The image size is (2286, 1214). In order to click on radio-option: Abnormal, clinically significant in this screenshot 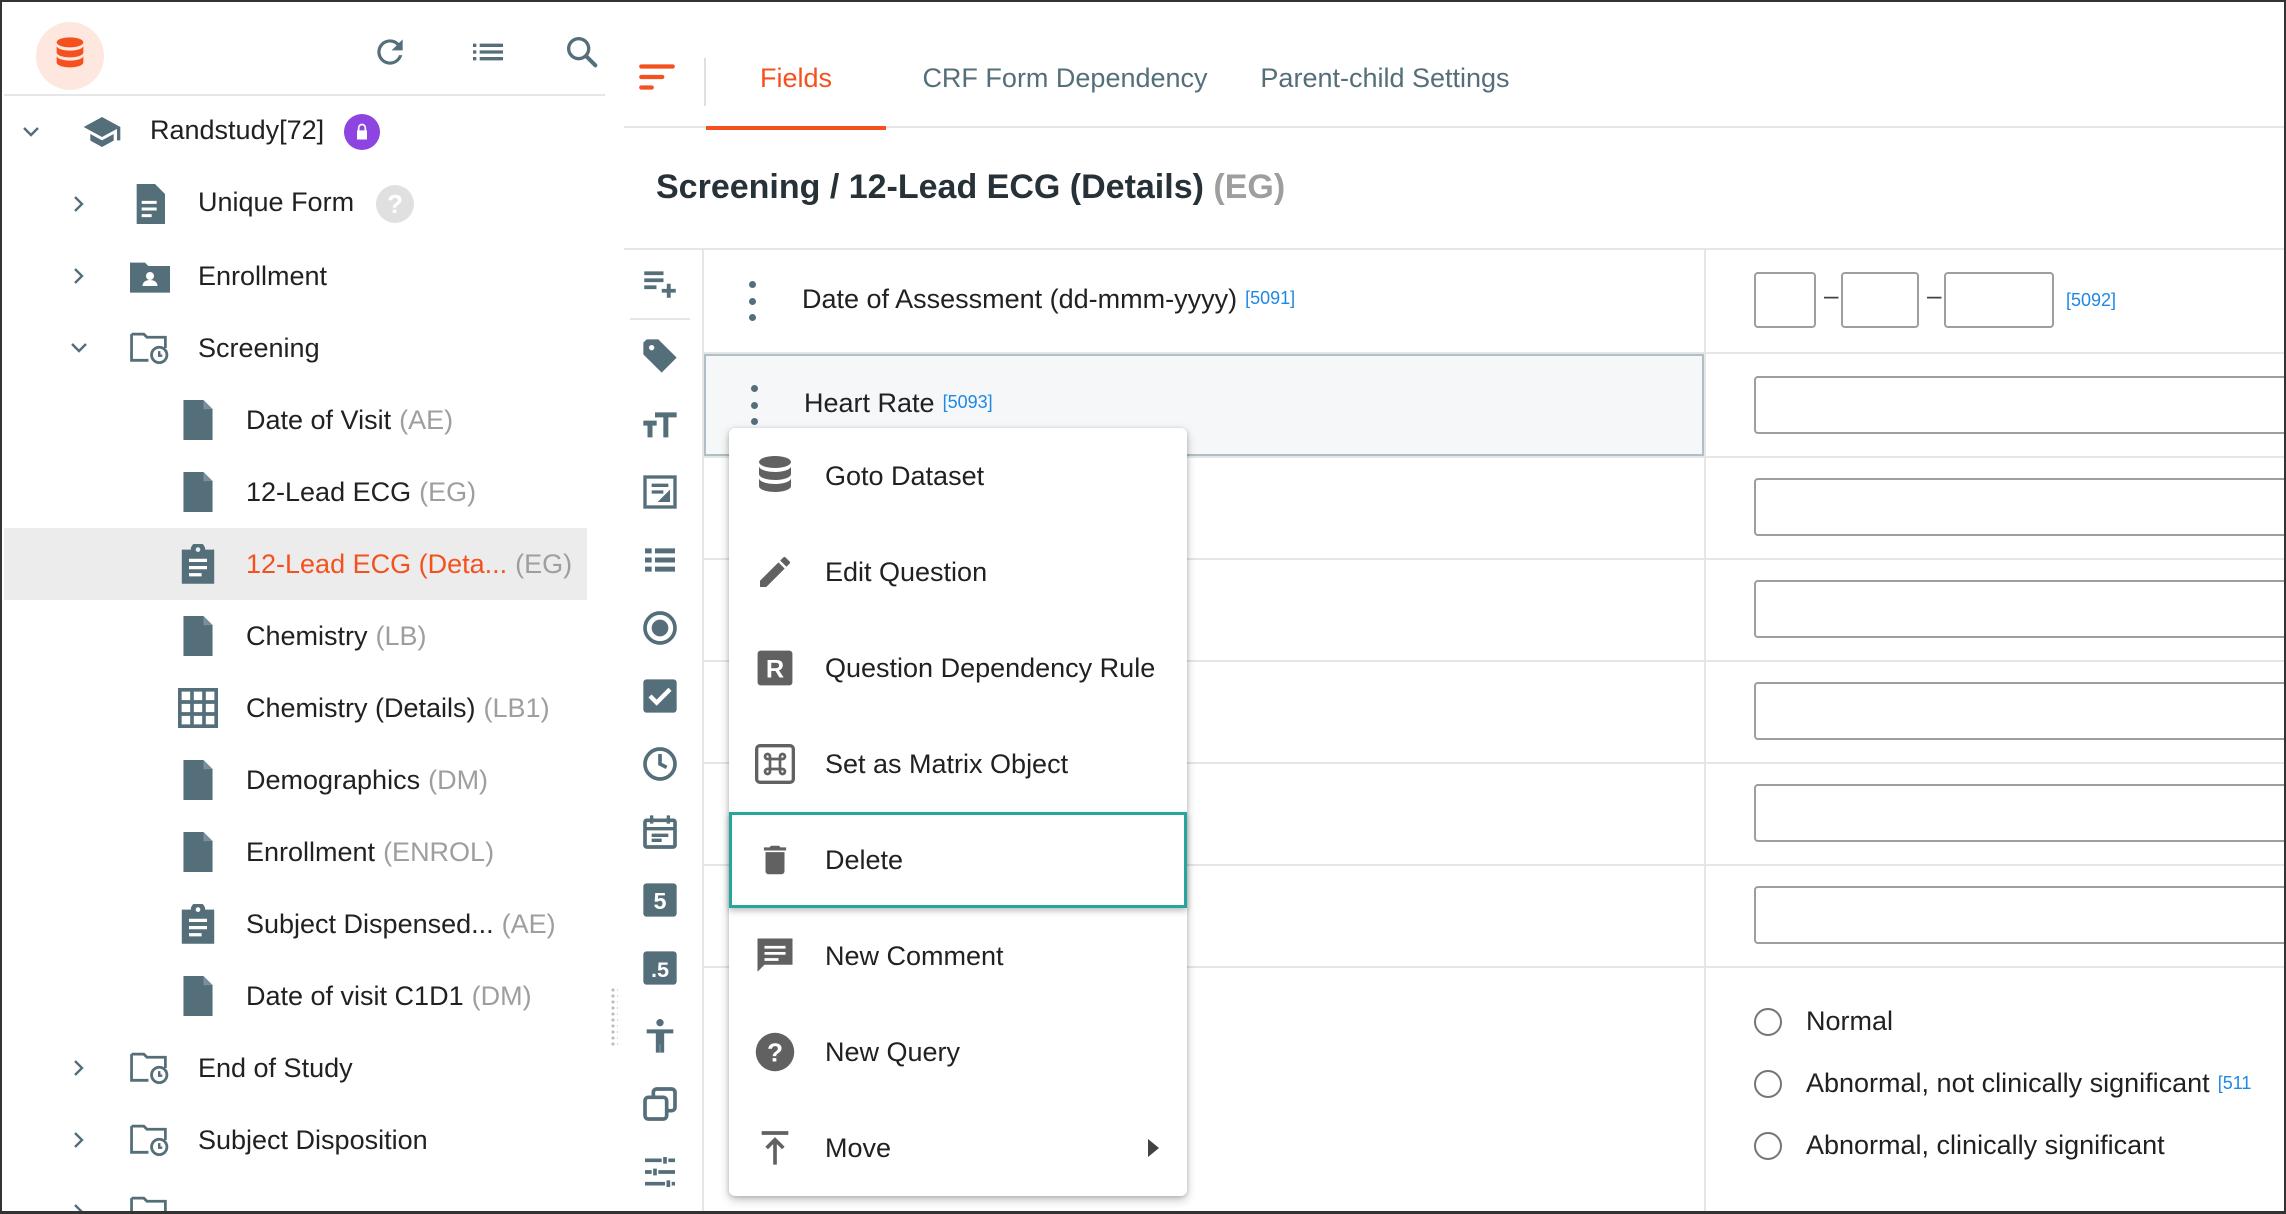, I will do `click(1959, 1145)`.